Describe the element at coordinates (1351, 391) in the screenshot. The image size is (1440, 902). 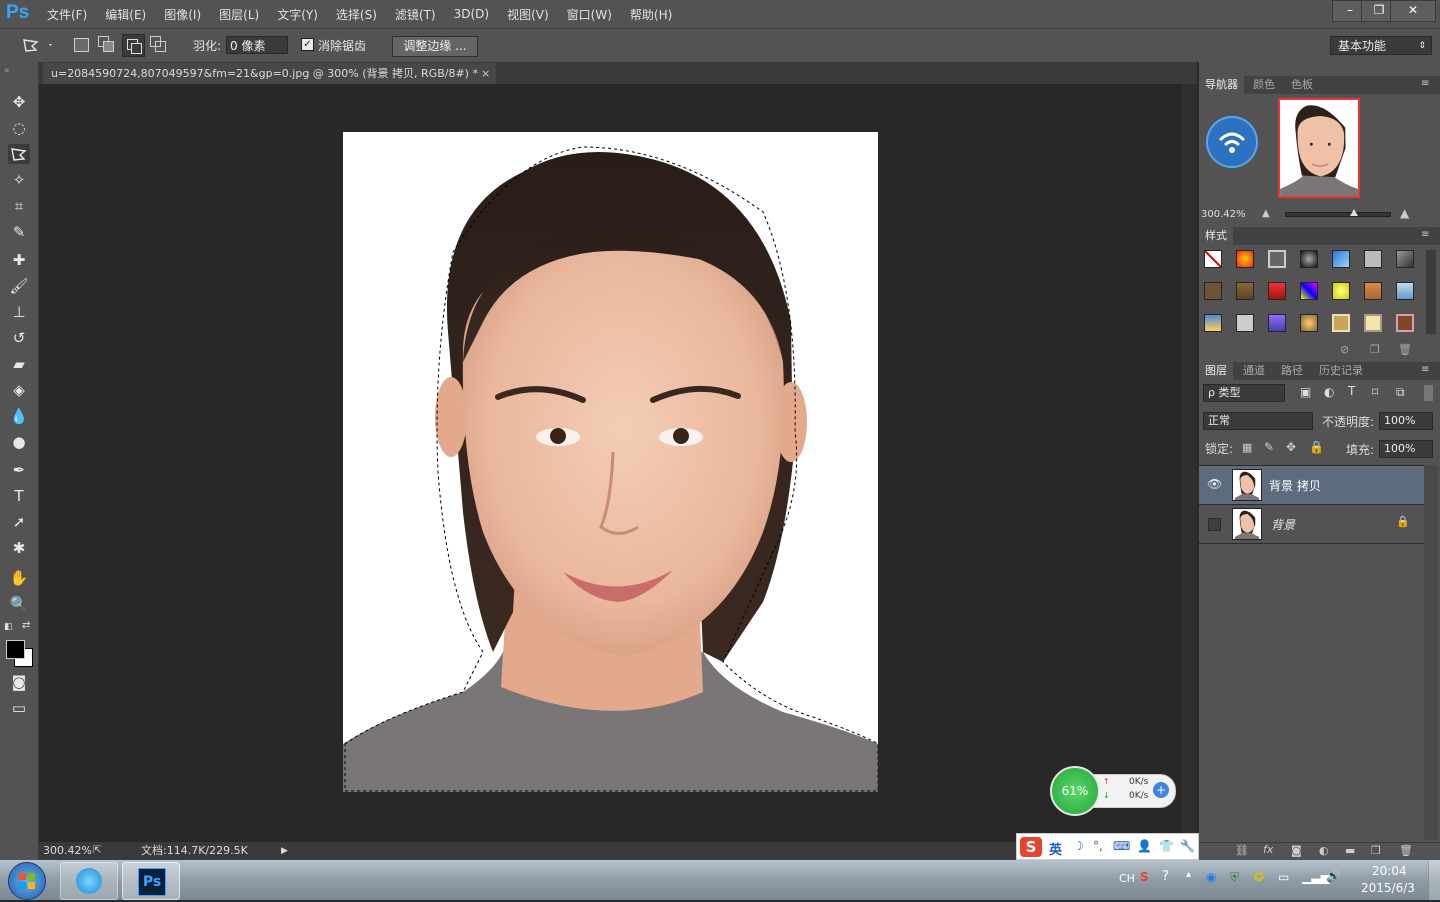
I see `filter-type-icon: T` at that location.